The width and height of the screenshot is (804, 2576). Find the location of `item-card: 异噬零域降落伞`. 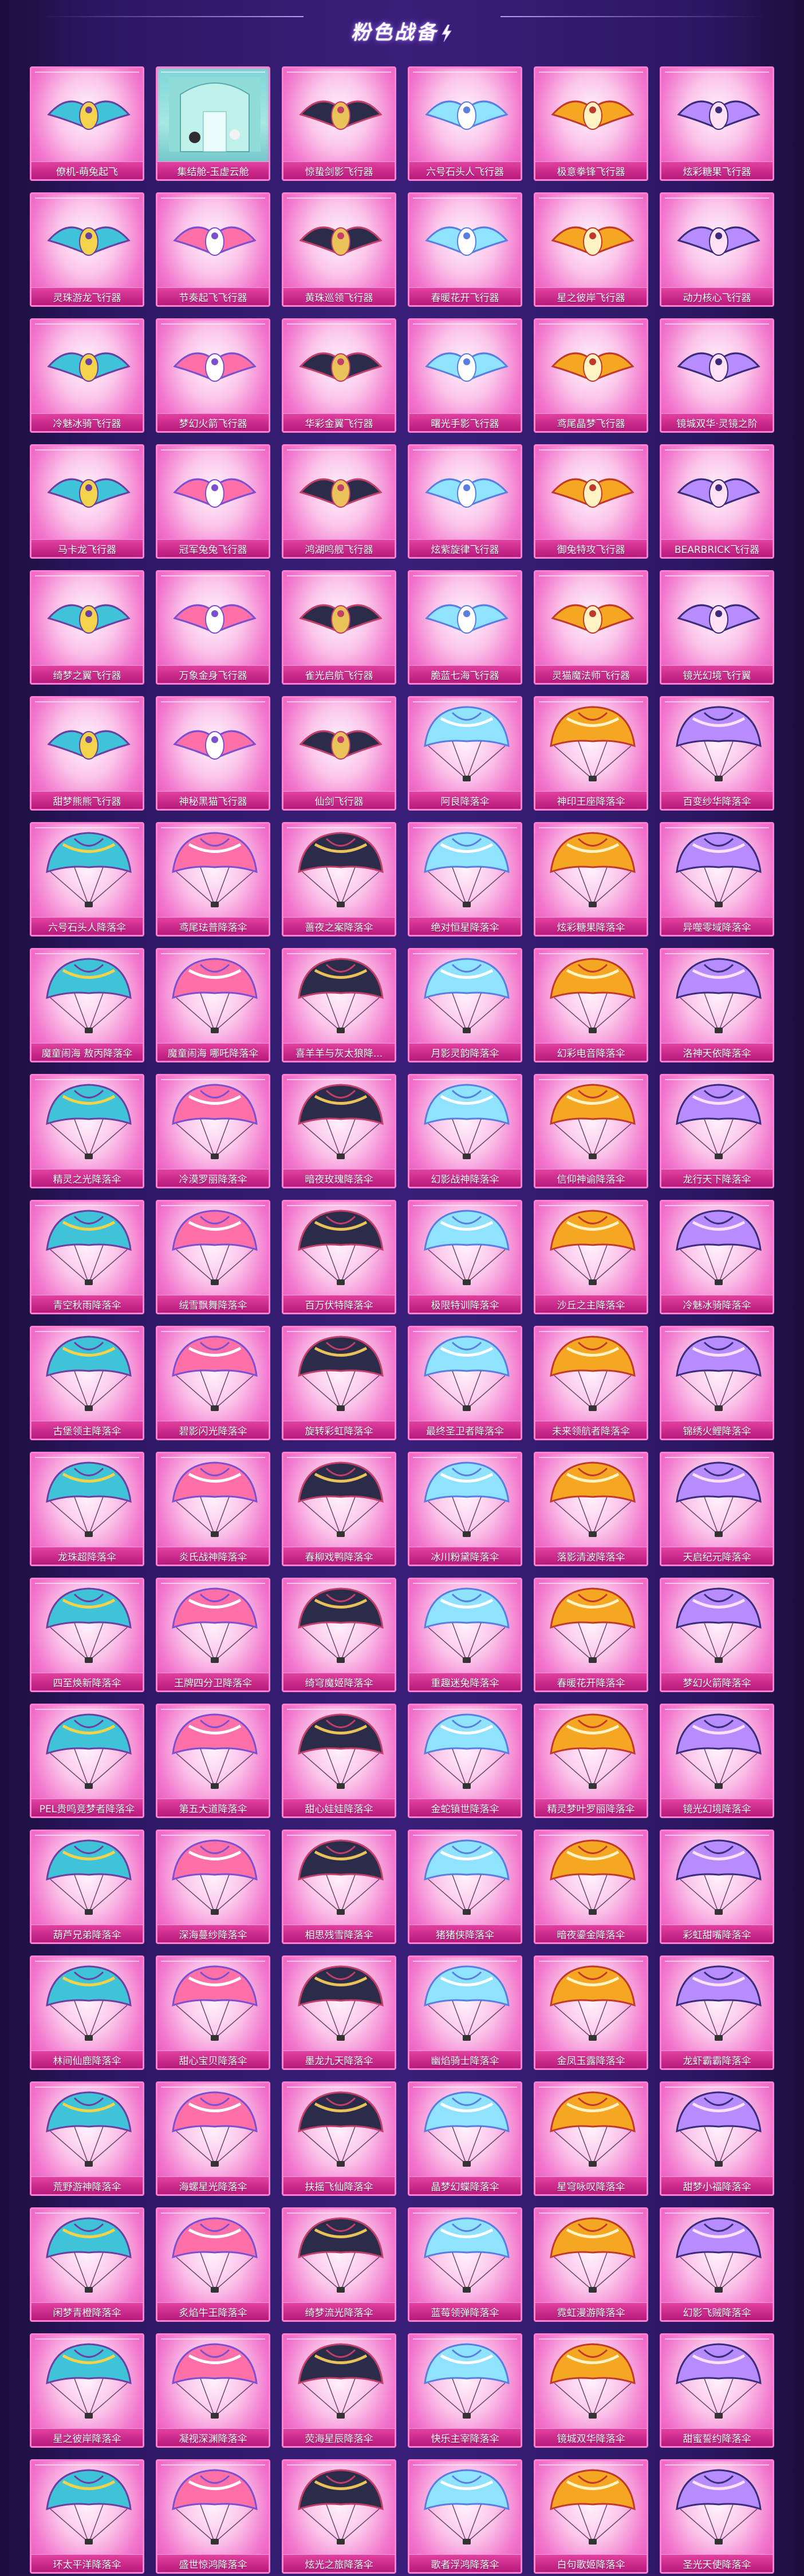

item-card: 异噬零域降落伞 is located at coordinates (717, 879).